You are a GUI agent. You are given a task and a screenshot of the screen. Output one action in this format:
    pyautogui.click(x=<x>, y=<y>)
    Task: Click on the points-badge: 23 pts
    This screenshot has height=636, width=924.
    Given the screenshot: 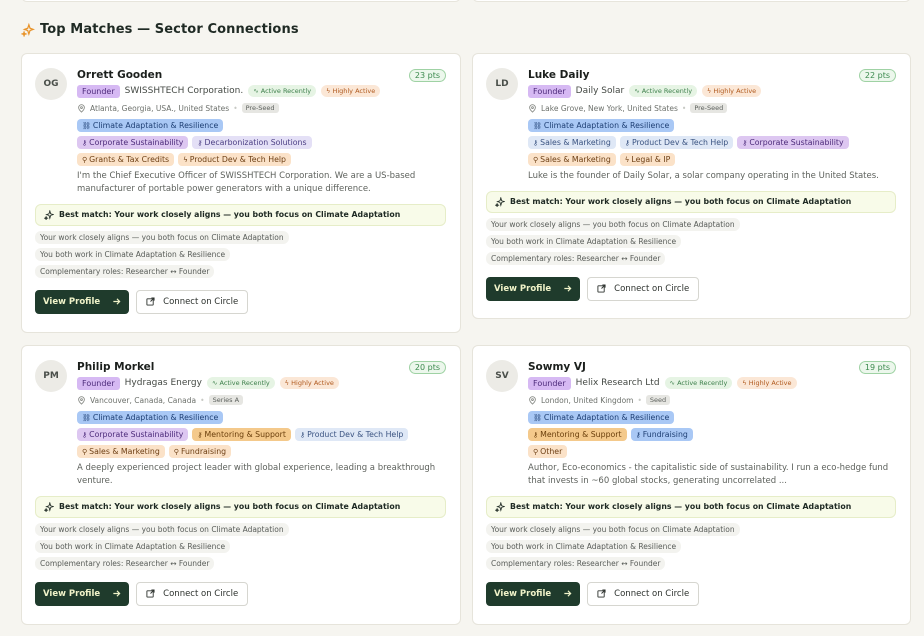 What is the action you would take?
    pyautogui.click(x=427, y=75)
    